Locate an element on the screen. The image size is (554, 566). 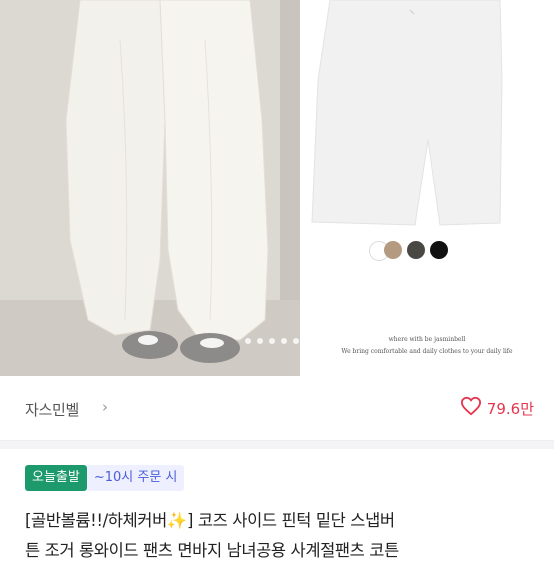
flatlay-pants-illustration is located at coordinates (407, 113).